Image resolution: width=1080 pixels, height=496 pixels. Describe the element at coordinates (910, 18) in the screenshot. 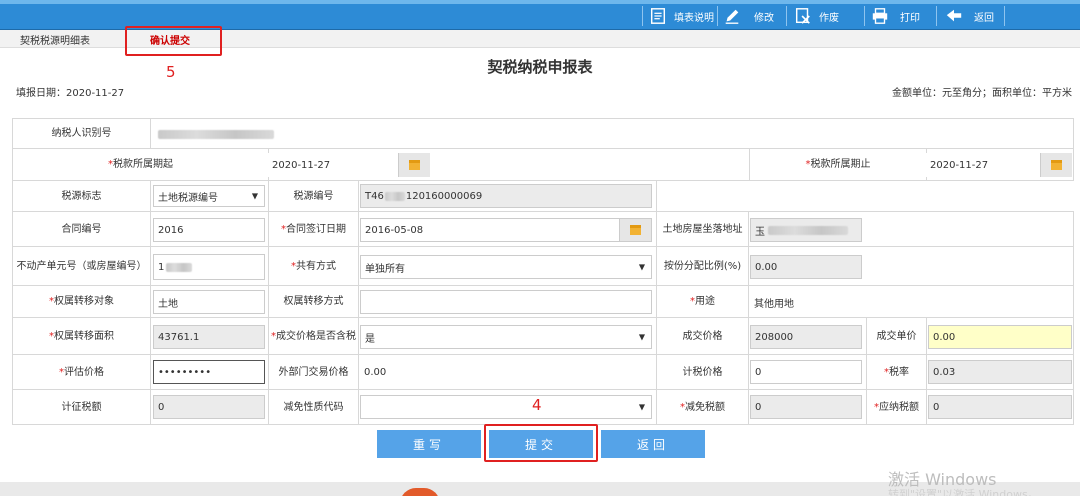

I see `print-label: 打印` at that location.